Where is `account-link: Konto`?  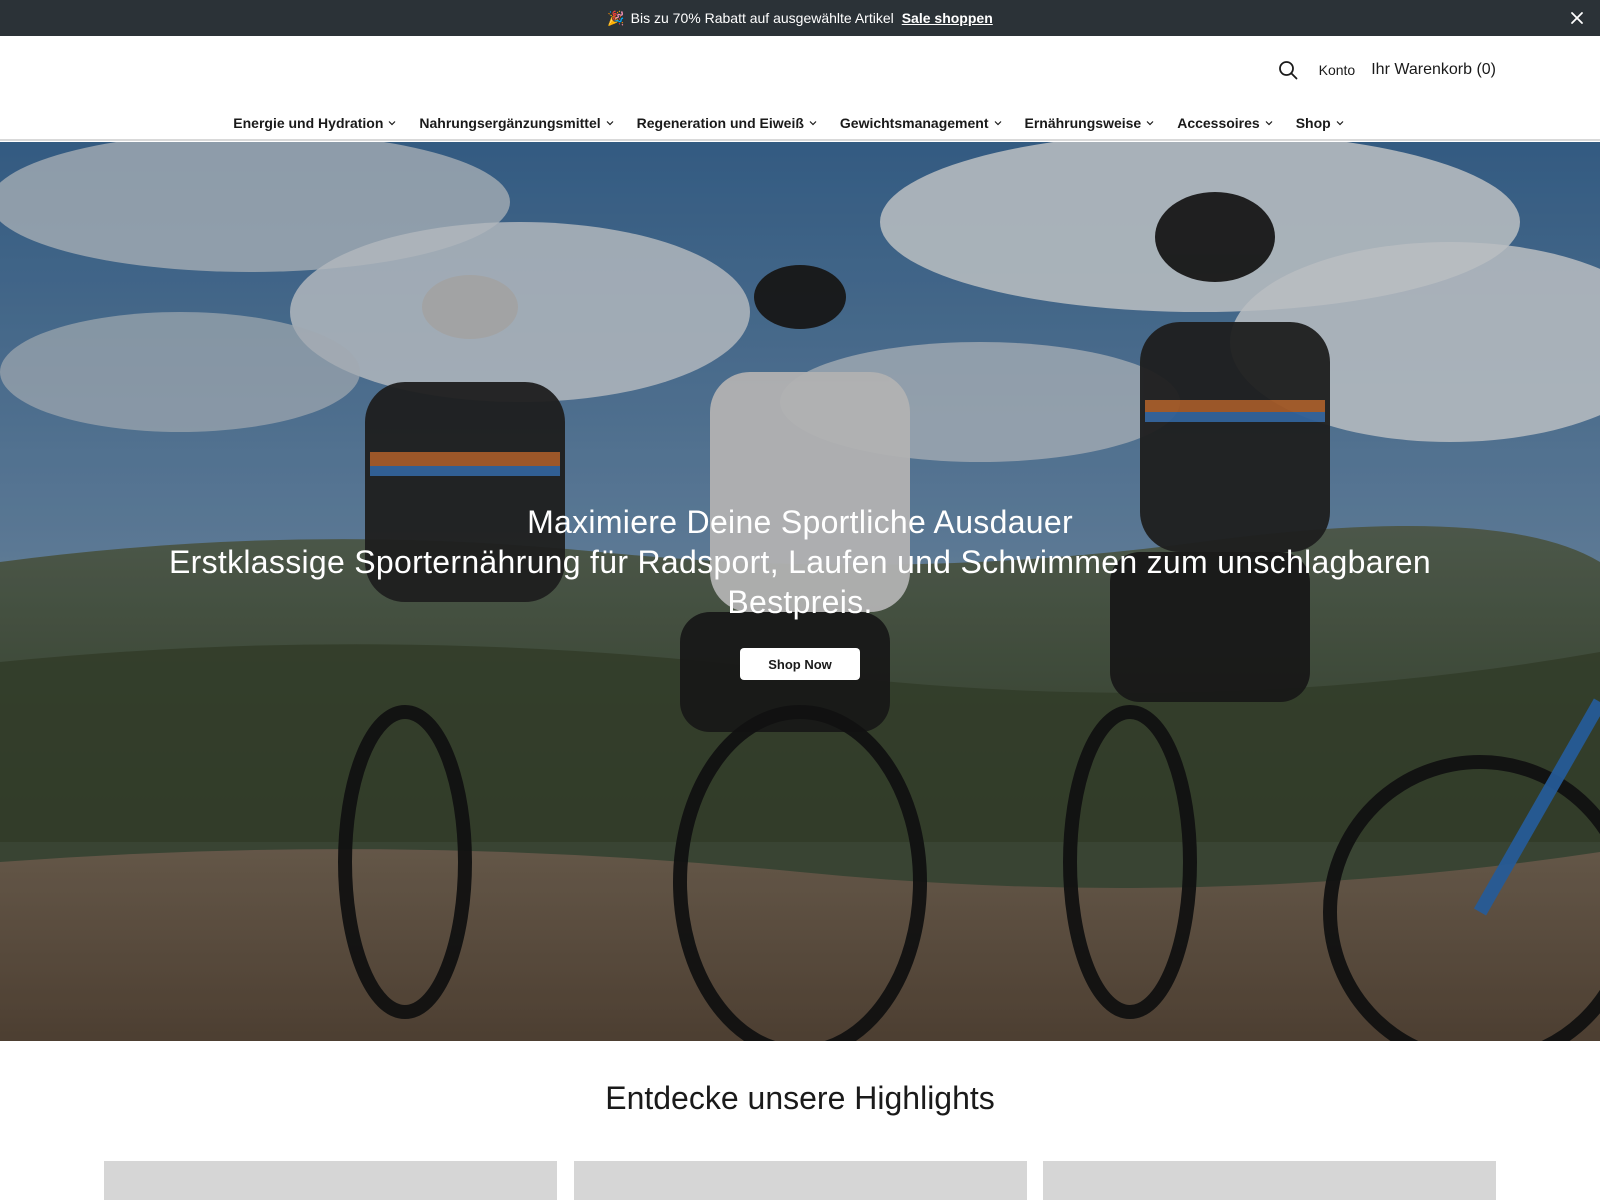 account-link: Konto is located at coordinates (1337, 70).